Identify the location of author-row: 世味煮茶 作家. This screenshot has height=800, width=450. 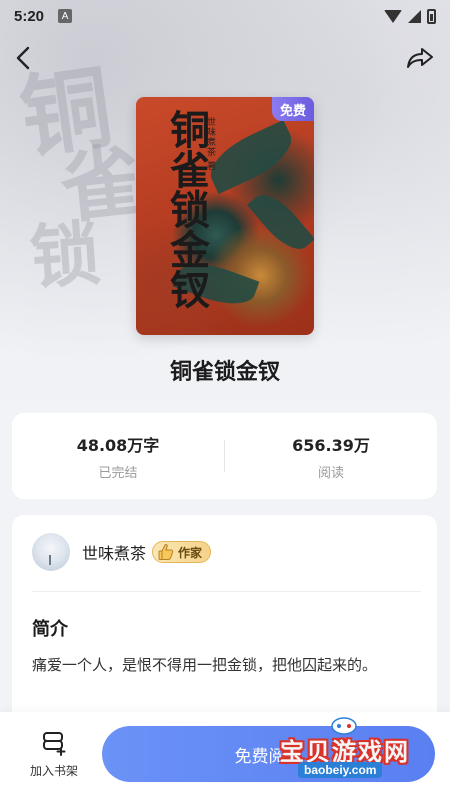
(122, 552).